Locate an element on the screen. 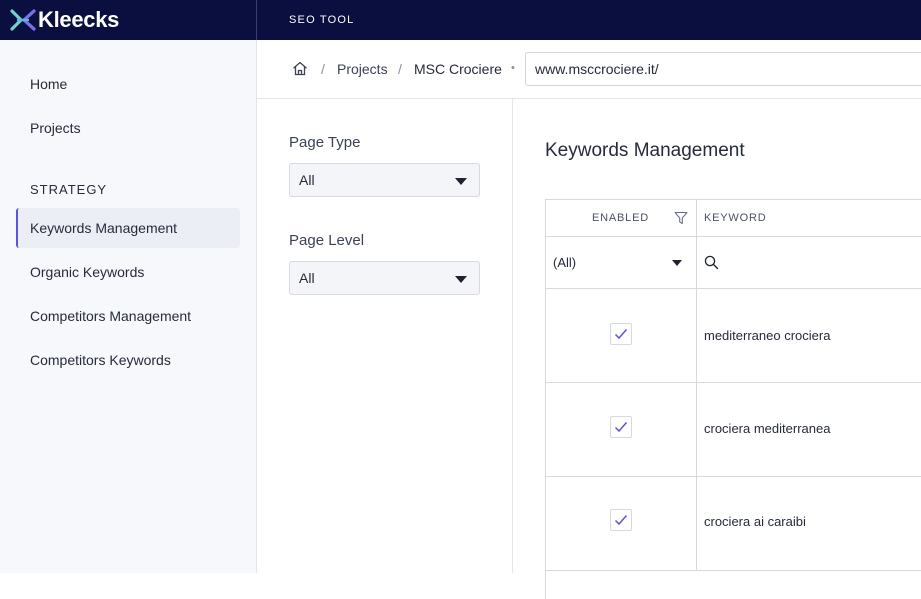  sidebar-item-organic-keywords: Organic Keywords is located at coordinates (128, 272).